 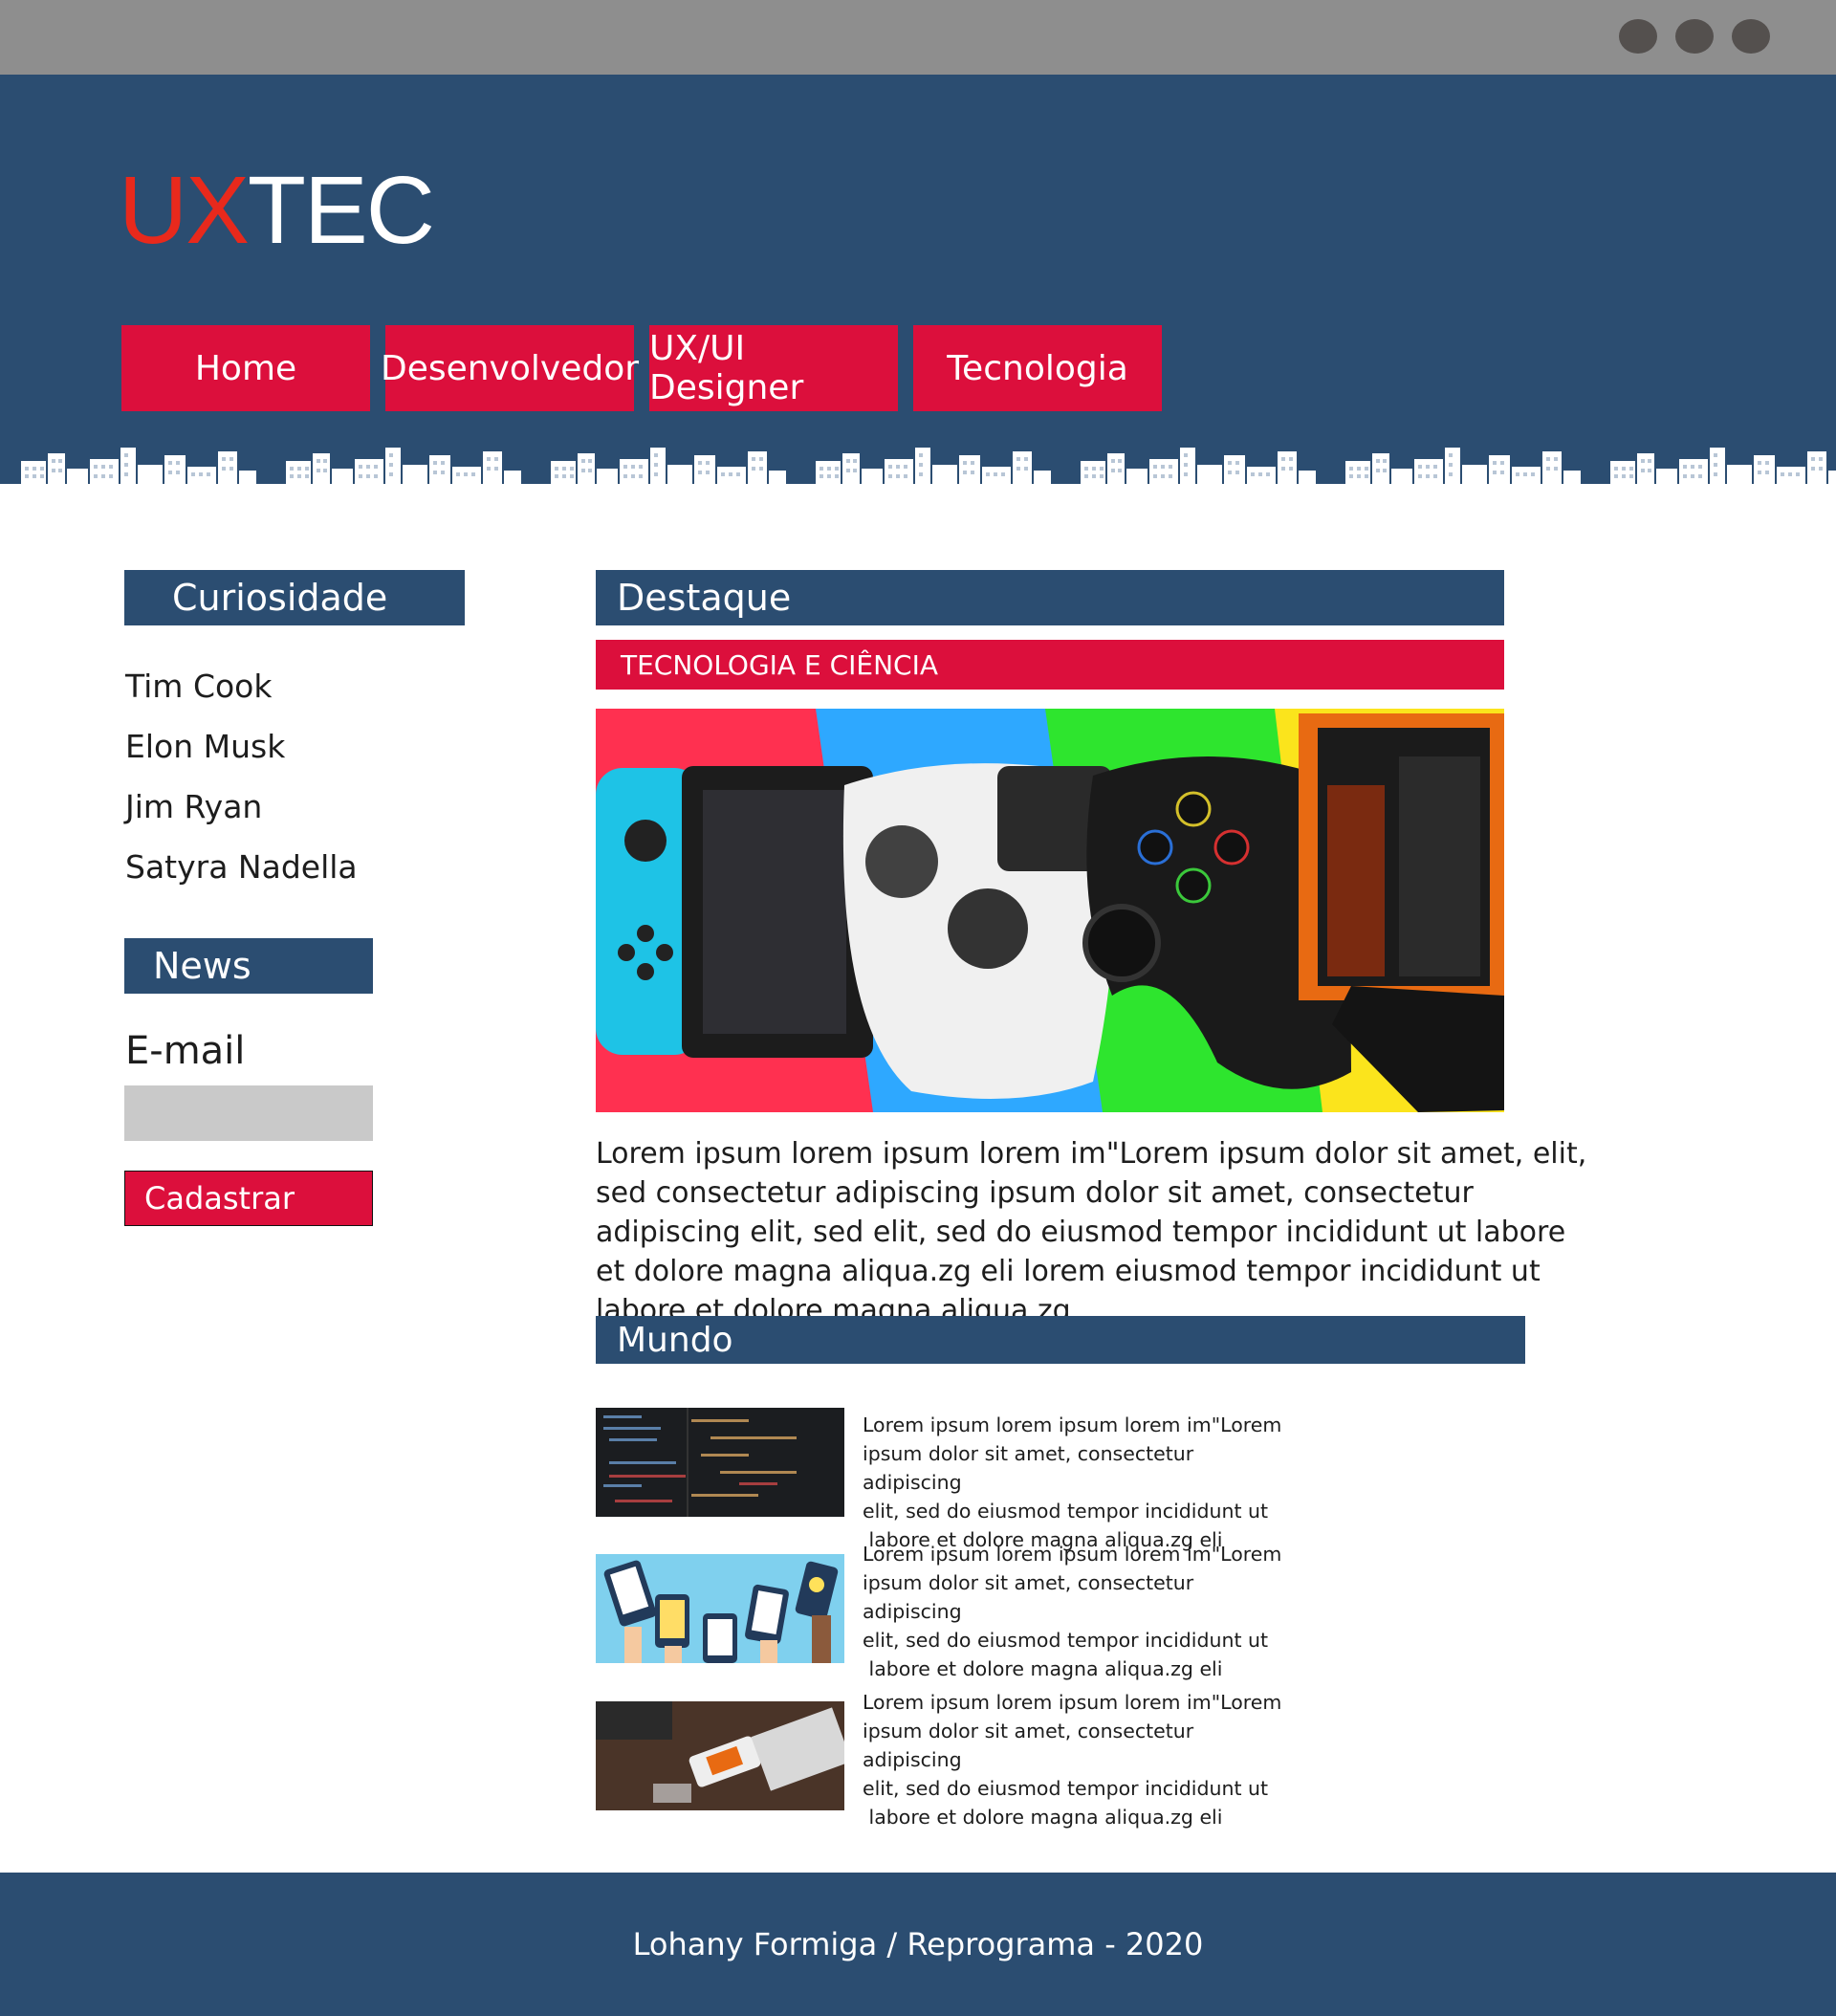 What do you see at coordinates (185, 210) in the screenshot?
I see `logo-ux: UX` at bounding box center [185, 210].